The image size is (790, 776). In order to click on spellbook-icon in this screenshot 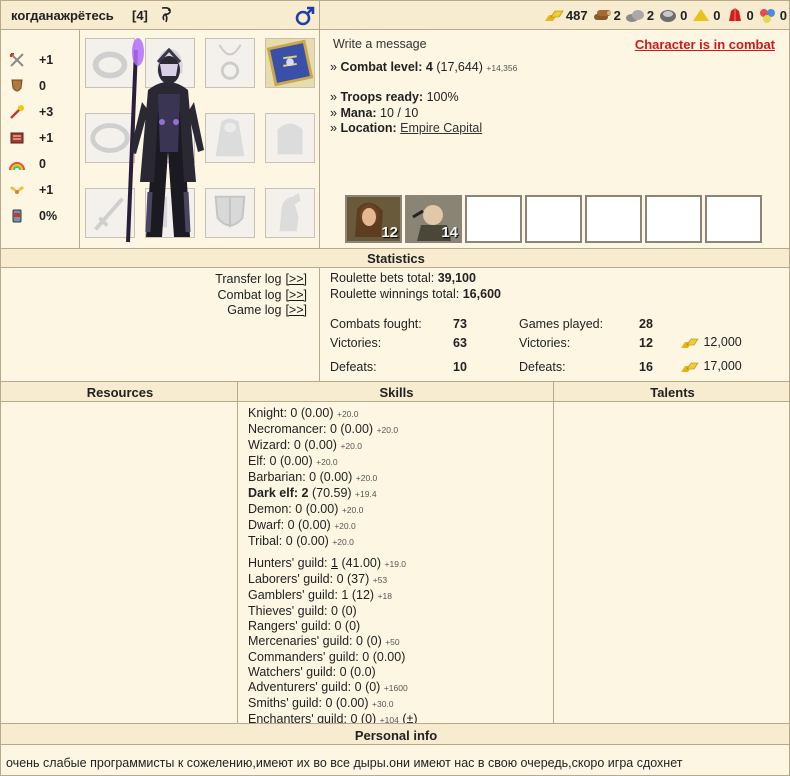, I will do `click(290, 63)`.